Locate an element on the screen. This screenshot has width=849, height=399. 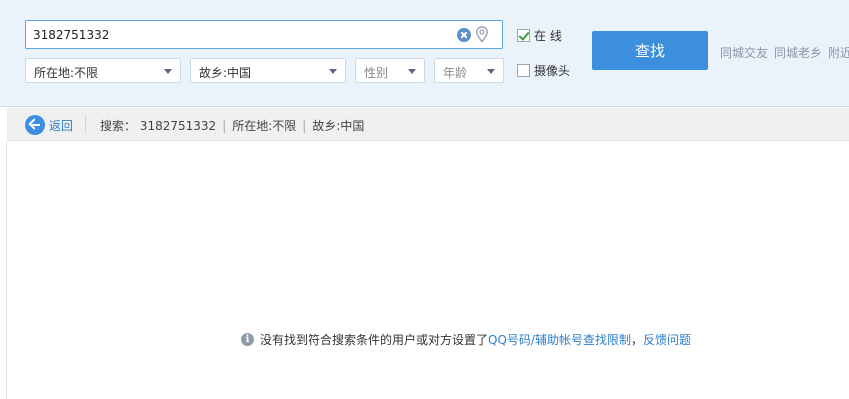
empty-result-notice: i 没有找到符合搜索条件的用户或对方设置了 QQ号码/辅助帐号查找限制，反馈问题 is located at coordinates (466, 339).